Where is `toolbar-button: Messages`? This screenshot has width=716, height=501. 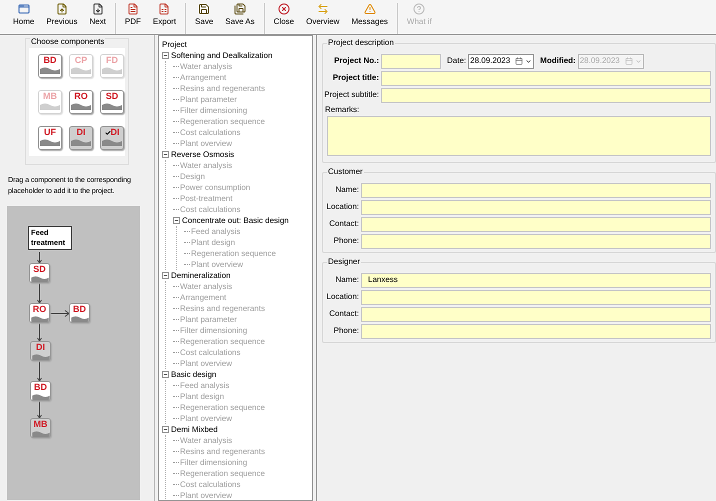
toolbar-button: Messages is located at coordinates (369, 18).